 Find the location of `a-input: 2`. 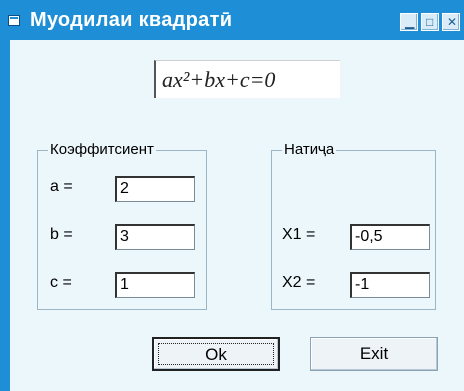

a-input: 2 is located at coordinates (155, 189).